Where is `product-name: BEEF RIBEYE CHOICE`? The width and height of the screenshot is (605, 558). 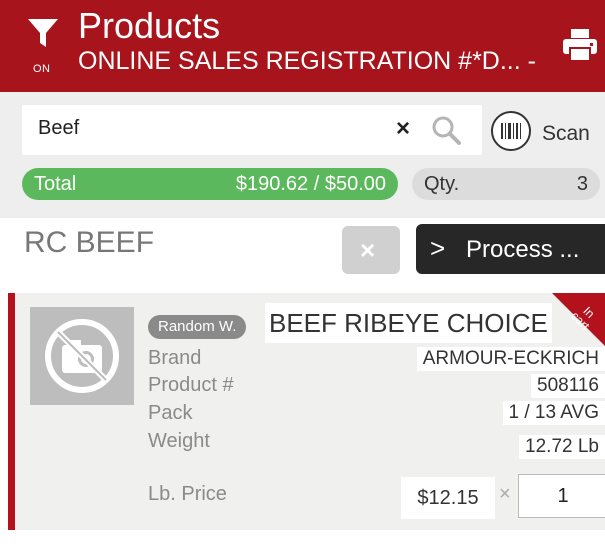
product-name: BEEF RIBEYE CHOICE is located at coordinates (408, 323).